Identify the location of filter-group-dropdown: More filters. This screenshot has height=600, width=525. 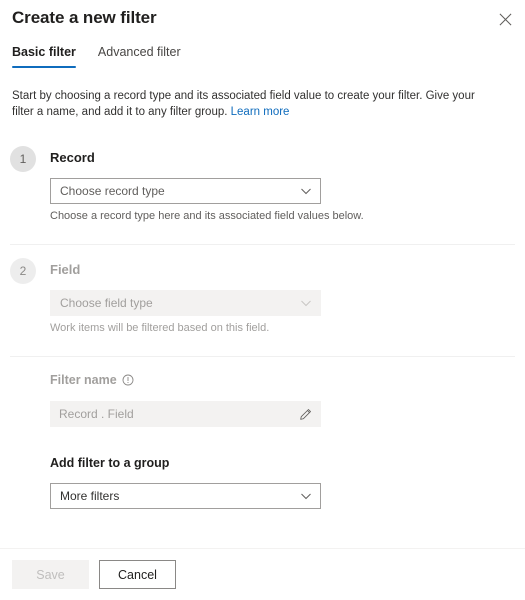
(185, 496).